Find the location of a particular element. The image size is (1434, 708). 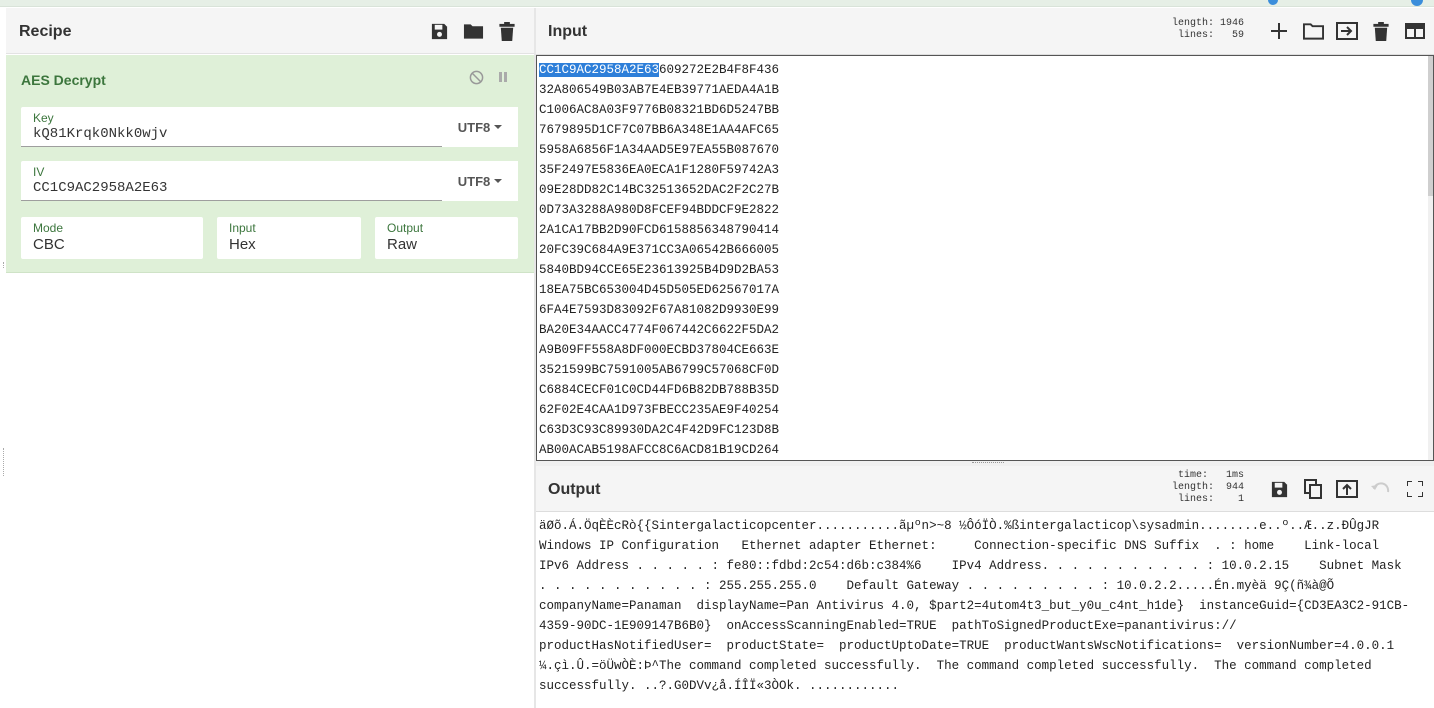

key-encoding-label: UTF8 is located at coordinates (474, 127).